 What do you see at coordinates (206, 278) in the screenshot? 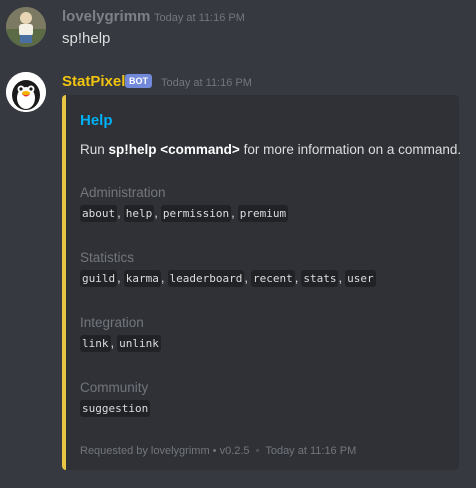
I see `command-code: leaderboard` at bounding box center [206, 278].